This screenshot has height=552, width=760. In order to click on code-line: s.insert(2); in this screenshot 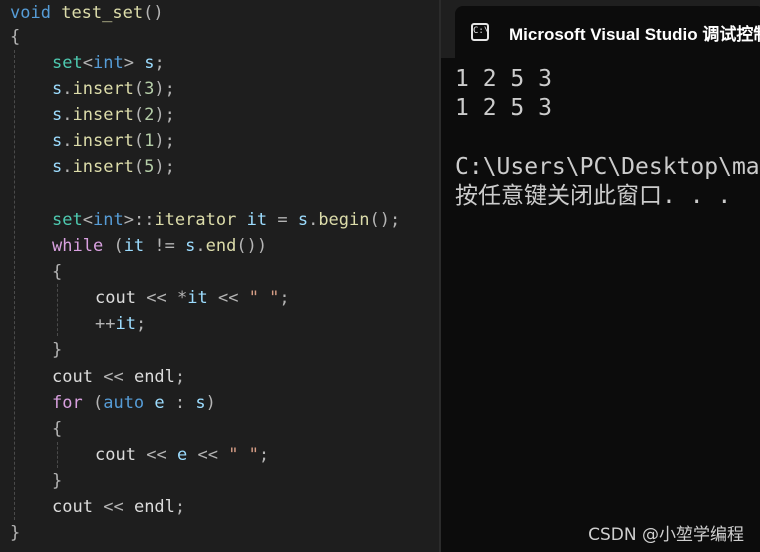, I will do `click(113, 115)`.